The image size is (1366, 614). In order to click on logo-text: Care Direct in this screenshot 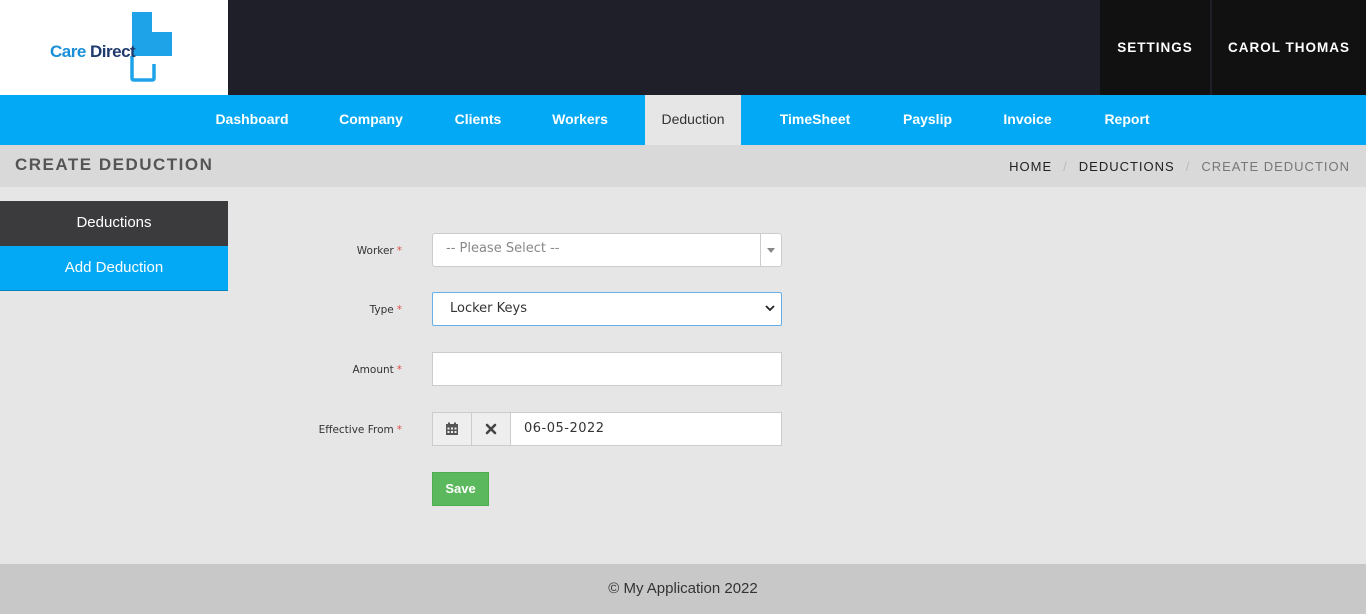, I will do `click(93, 52)`.